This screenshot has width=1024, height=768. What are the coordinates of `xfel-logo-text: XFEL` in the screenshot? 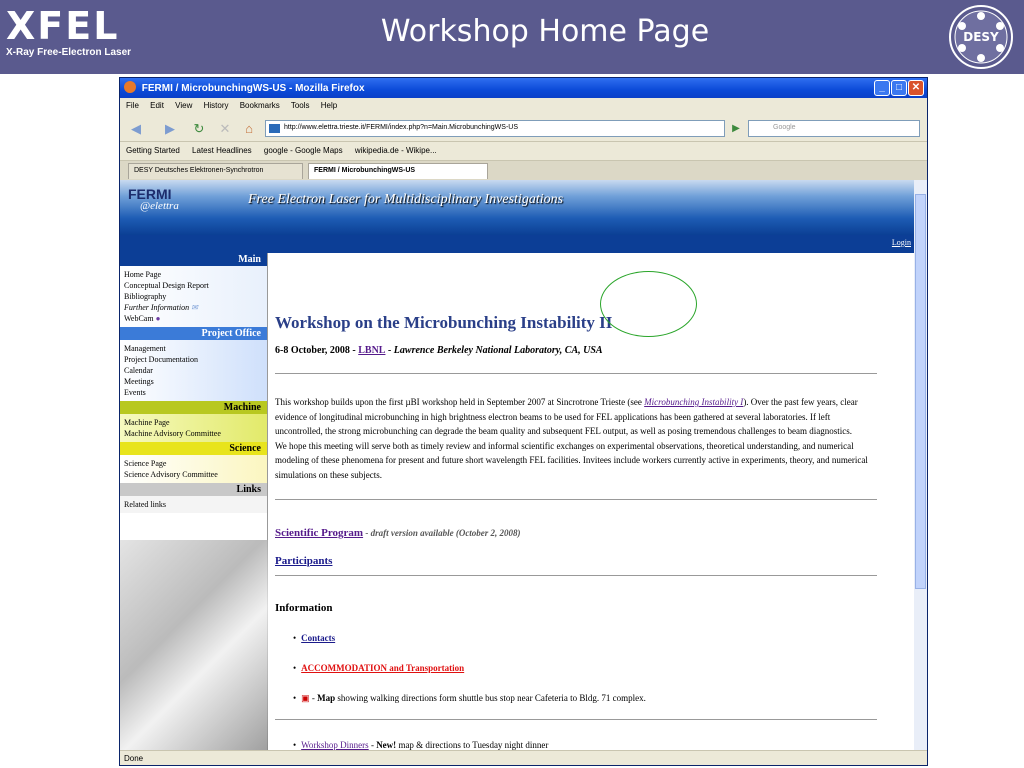 It's located at (63, 26).